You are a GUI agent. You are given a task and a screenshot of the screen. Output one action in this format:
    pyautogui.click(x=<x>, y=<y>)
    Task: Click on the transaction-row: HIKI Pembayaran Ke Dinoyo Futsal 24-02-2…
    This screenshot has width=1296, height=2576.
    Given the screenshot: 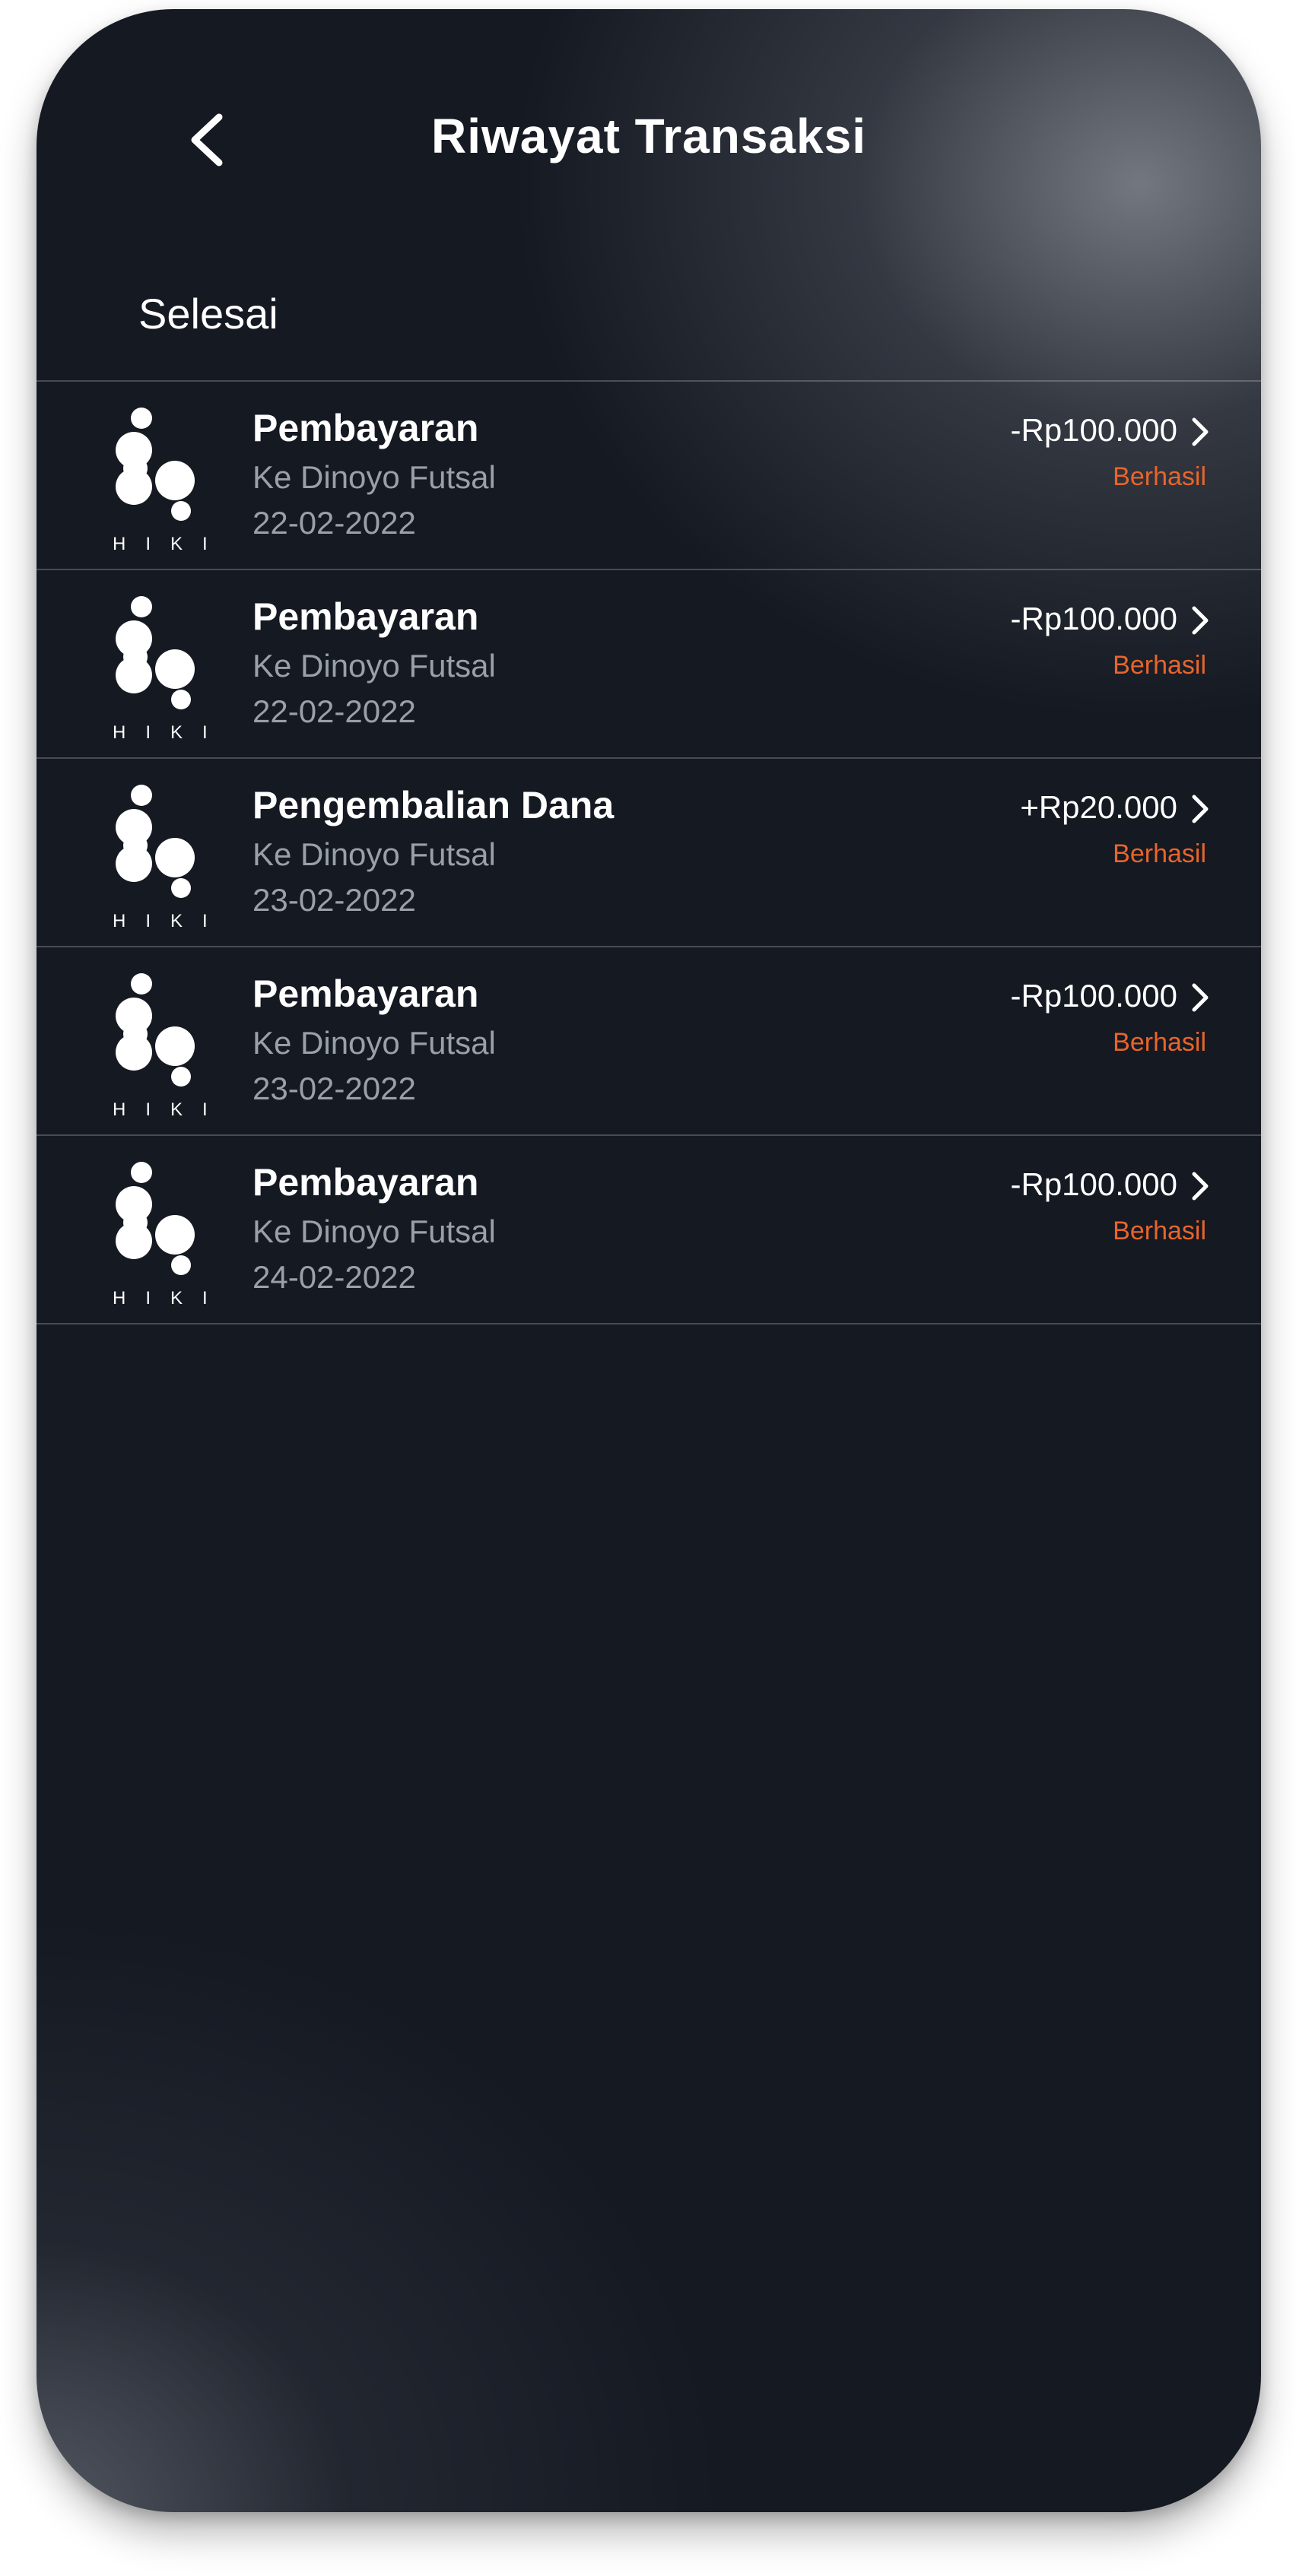 What is the action you would take?
    pyautogui.click(x=649, y=1230)
    